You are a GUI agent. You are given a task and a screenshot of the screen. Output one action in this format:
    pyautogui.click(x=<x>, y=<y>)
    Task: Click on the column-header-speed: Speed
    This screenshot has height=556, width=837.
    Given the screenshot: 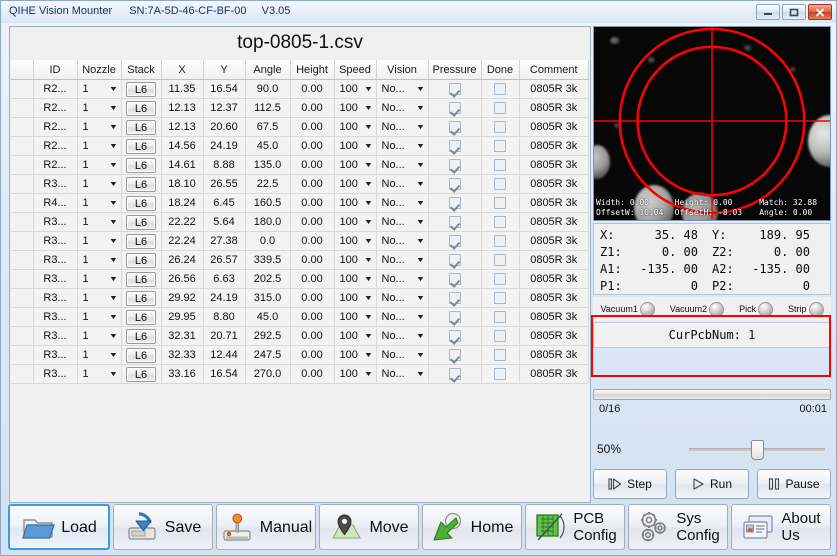 What is the action you would take?
    pyautogui.click(x=355, y=70)
    